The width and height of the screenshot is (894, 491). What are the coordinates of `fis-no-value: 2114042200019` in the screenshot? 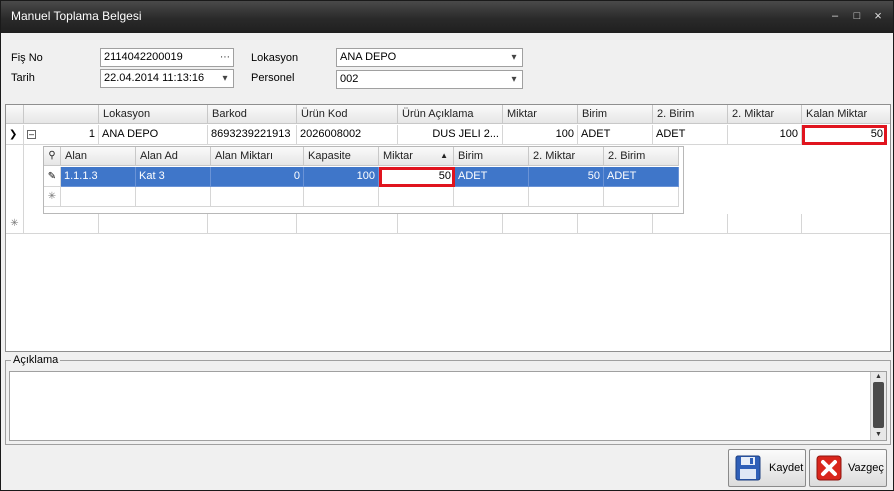 It's located at (143, 57).